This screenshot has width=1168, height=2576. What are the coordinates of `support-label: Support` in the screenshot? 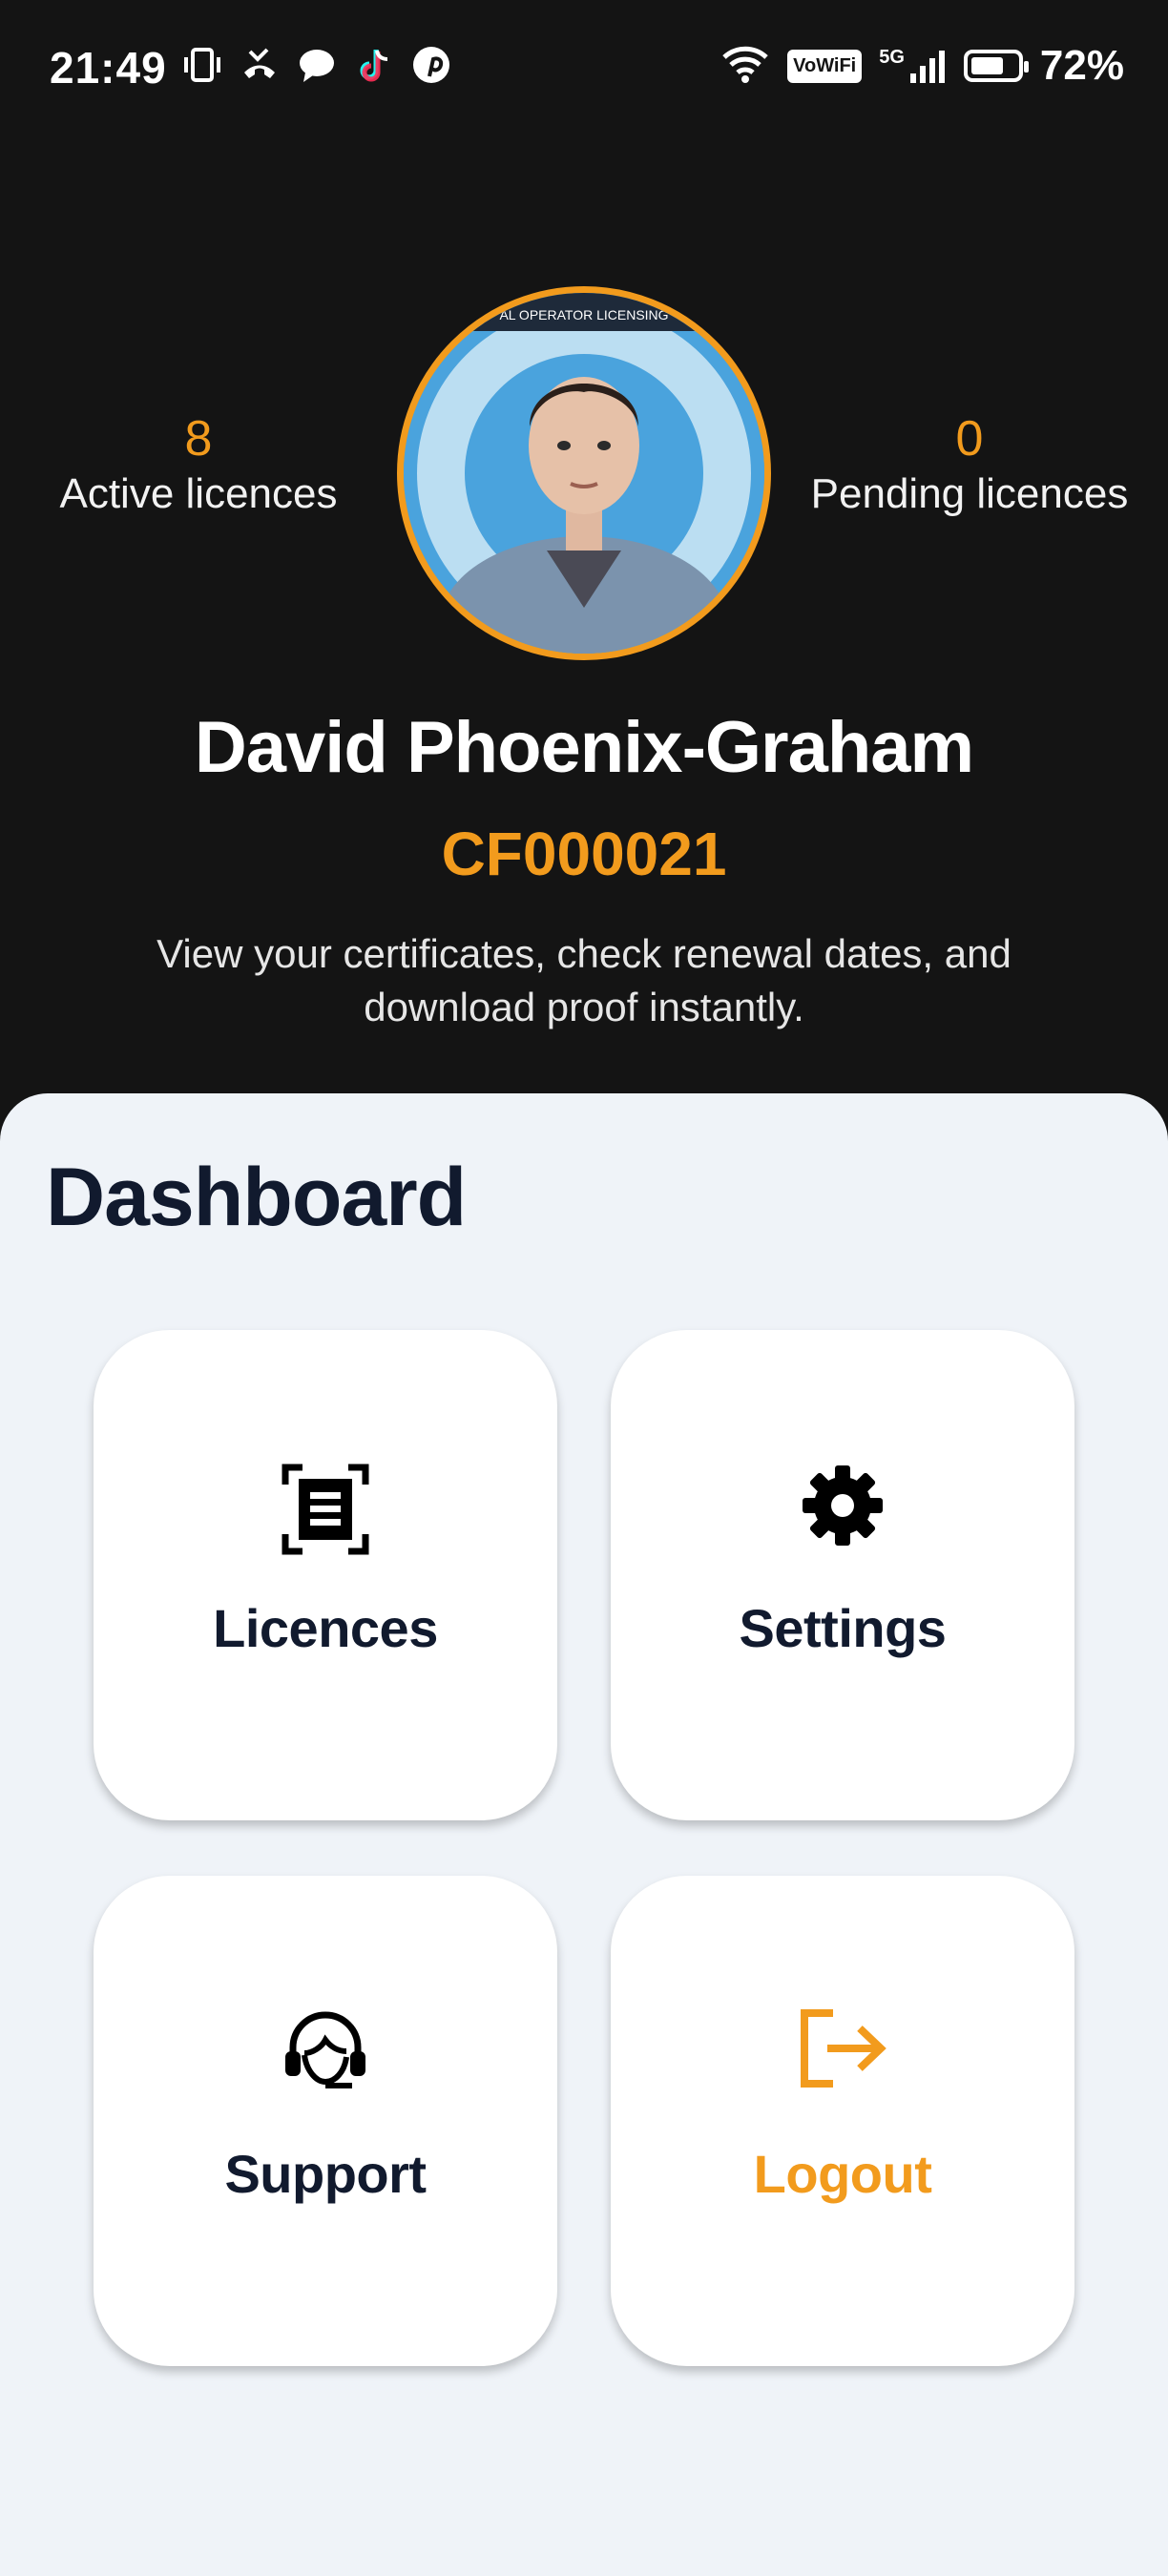 It's located at (325, 2174).